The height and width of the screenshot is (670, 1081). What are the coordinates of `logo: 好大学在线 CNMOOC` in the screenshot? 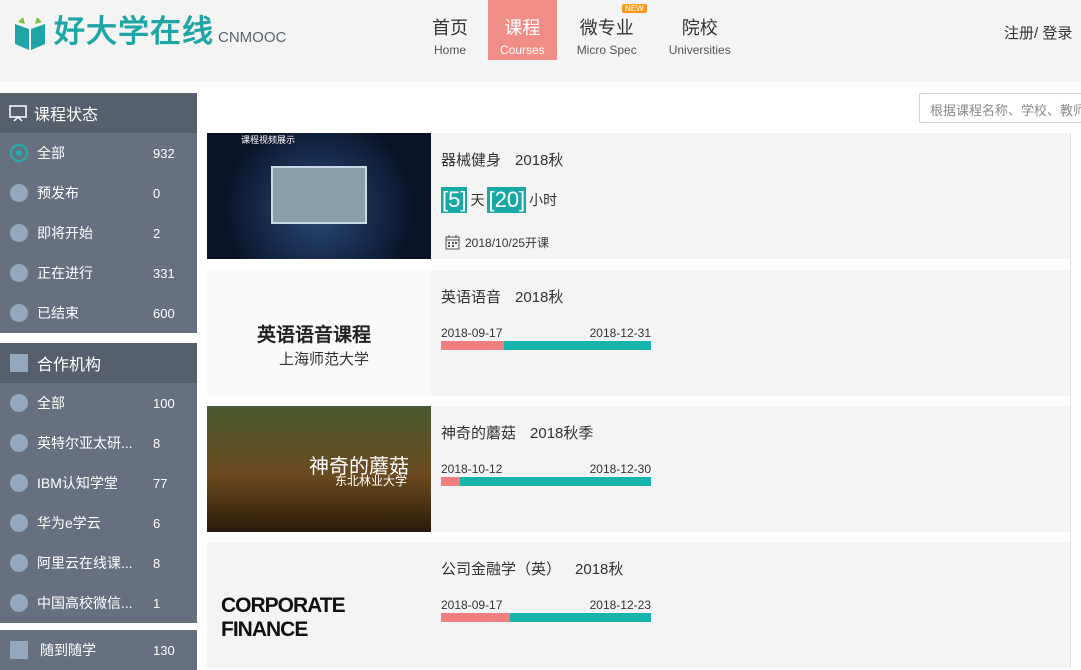 It's located at (150, 32).